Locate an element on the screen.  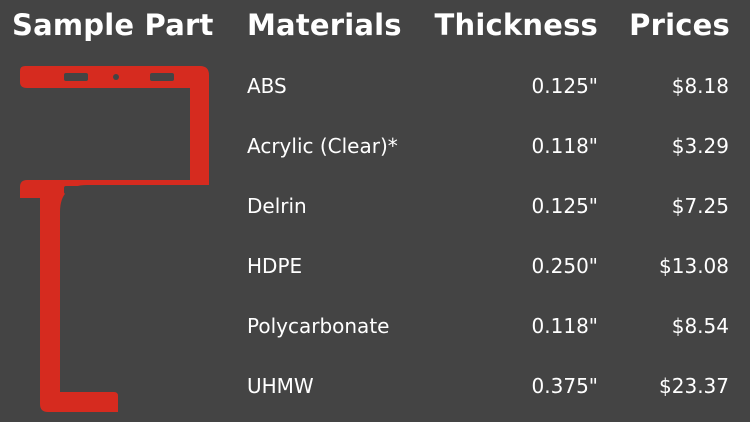
table-row: HDPE 0.250" $13.08 is located at coordinates (375, 272).